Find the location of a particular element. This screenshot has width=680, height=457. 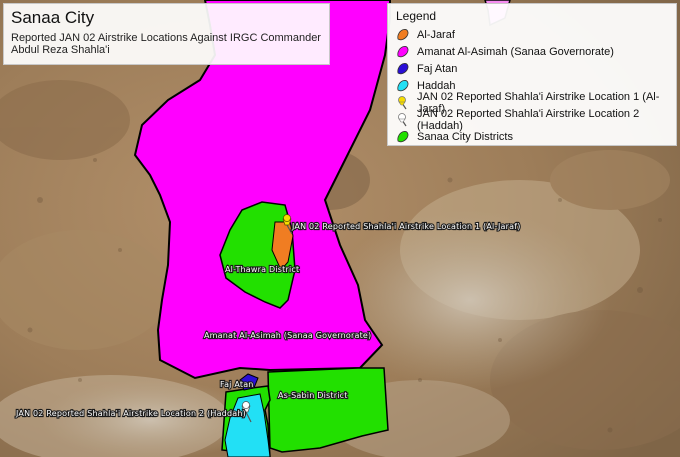

legend-item: Amanat Al-Asimah (Sanaa Governorate) is located at coordinates (532, 51).